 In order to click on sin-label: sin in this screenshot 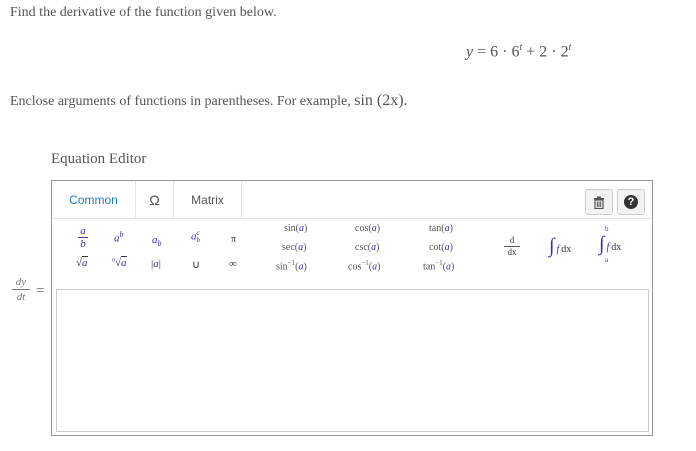, I will do `click(290, 228)`.